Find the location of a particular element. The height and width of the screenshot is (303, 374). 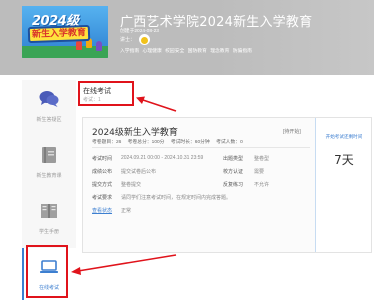

info-value: 需要 is located at coordinates (259, 172).